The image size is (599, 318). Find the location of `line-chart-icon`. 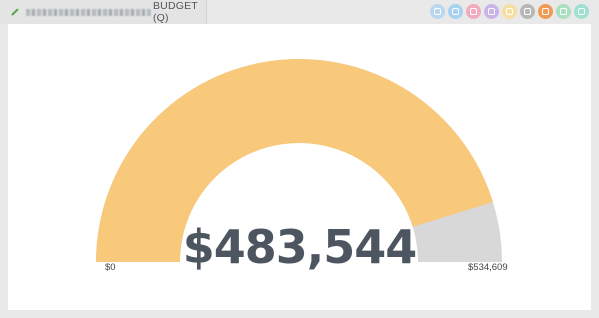

line-chart-icon is located at coordinates (473, 11).